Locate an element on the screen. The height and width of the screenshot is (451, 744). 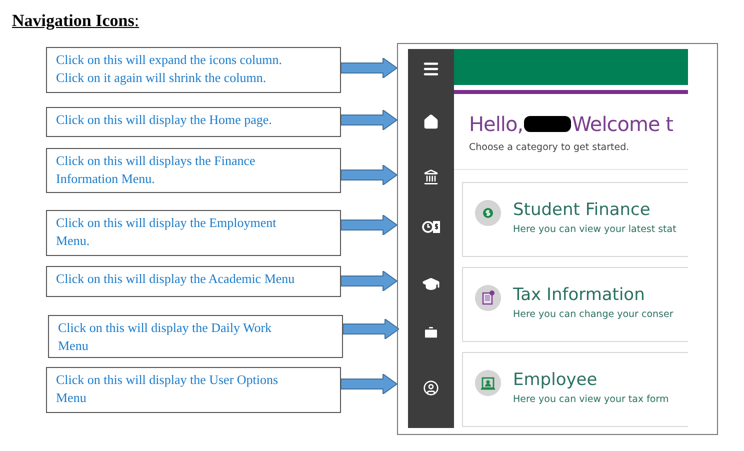
category-card: Tax Information Here you can change your conser is located at coordinates (575, 304).